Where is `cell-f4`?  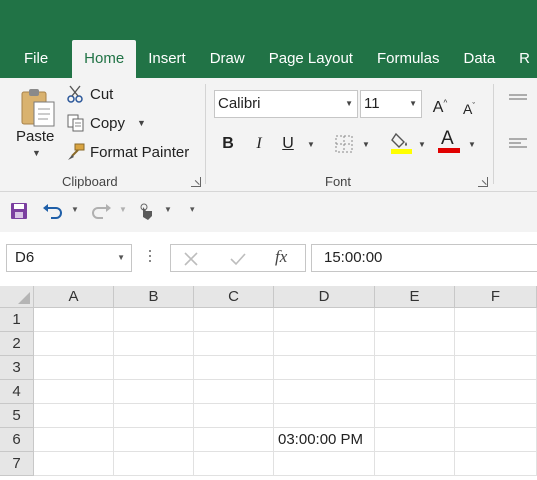 cell-f4 is located at coordinates (496, 392).